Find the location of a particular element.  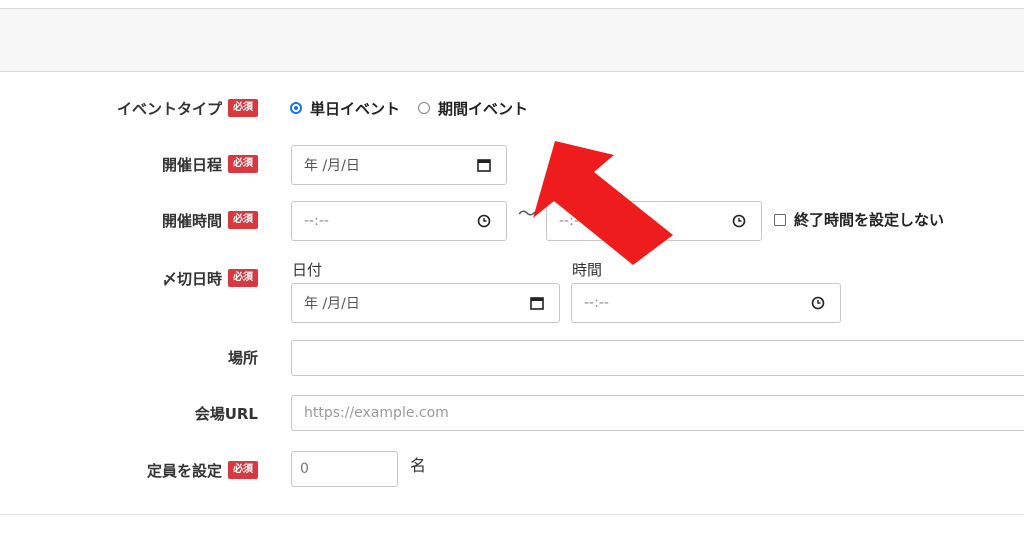

capacity-label-row: 定員を設定 必須 is located at coordinates (202, 470).